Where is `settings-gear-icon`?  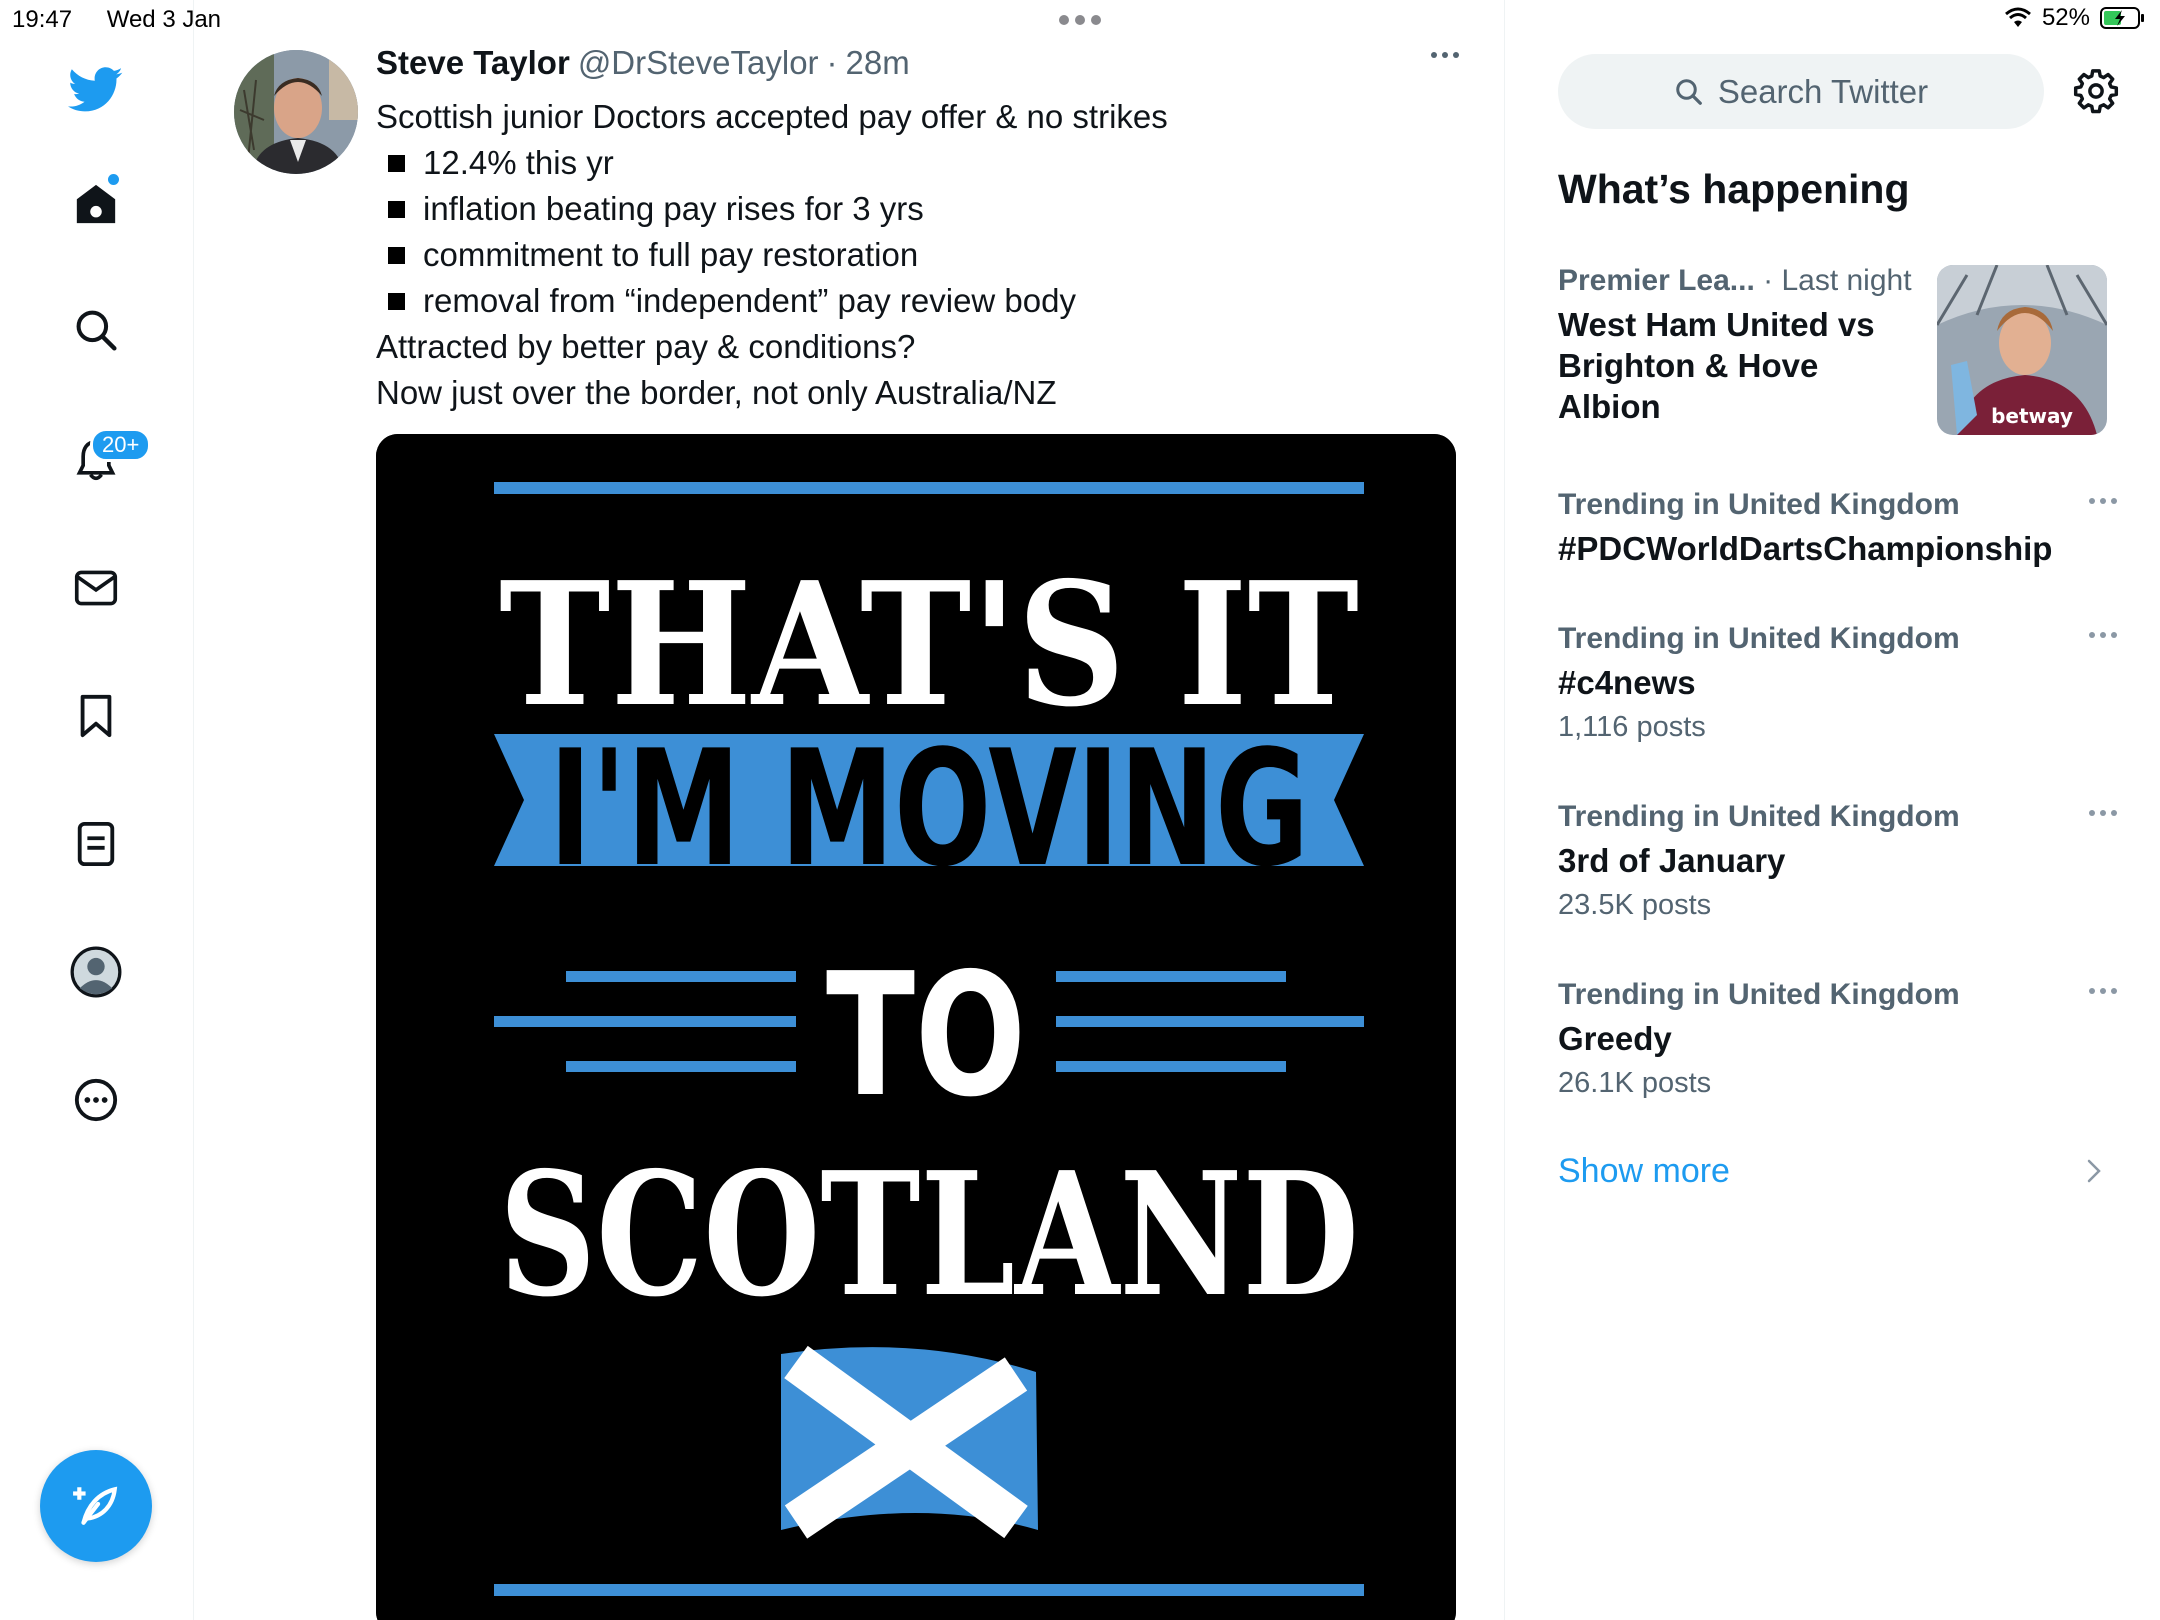 settings-gear-icon is located at coordinates (2096, 91).